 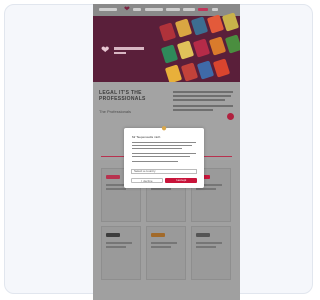 What do you see at coordinates (146, 137) in the screenshot?
I see `modal-title: Mr Tsepenoudis mich` at bounding box center [146, 137].